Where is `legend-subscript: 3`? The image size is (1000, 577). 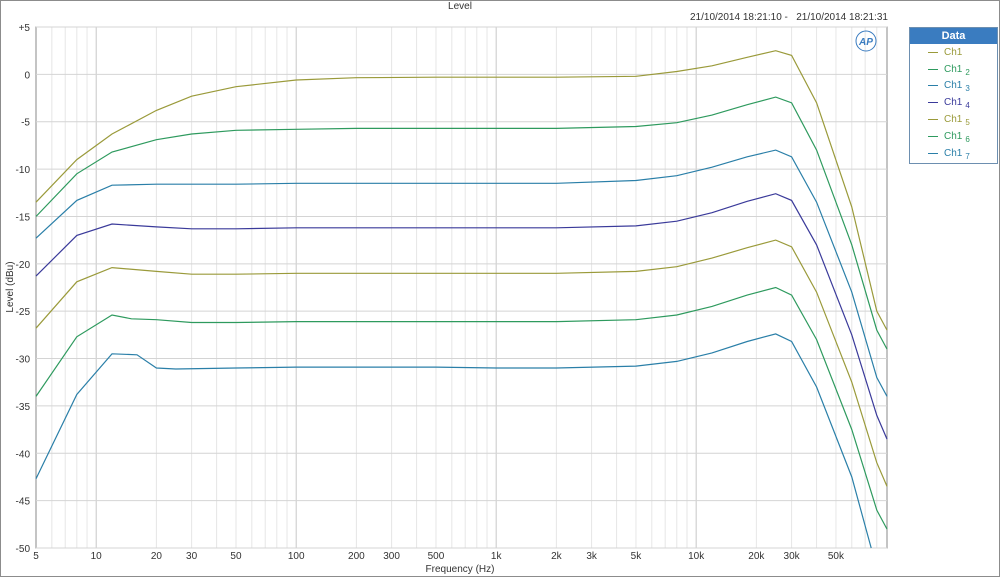 legend-subscript: 3 is located at coordinates (967, 89).